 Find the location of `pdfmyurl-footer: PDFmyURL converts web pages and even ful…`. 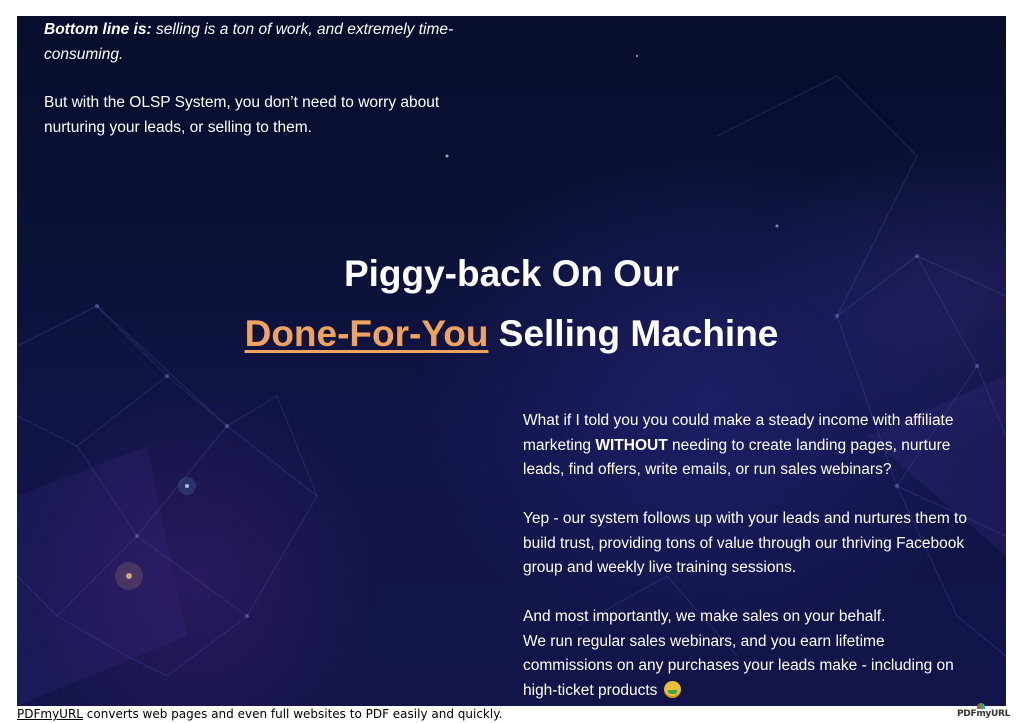

pdfmyurl-footer: PDFmyURL converts web pages and even ful… is located at coordinates (259, 714).